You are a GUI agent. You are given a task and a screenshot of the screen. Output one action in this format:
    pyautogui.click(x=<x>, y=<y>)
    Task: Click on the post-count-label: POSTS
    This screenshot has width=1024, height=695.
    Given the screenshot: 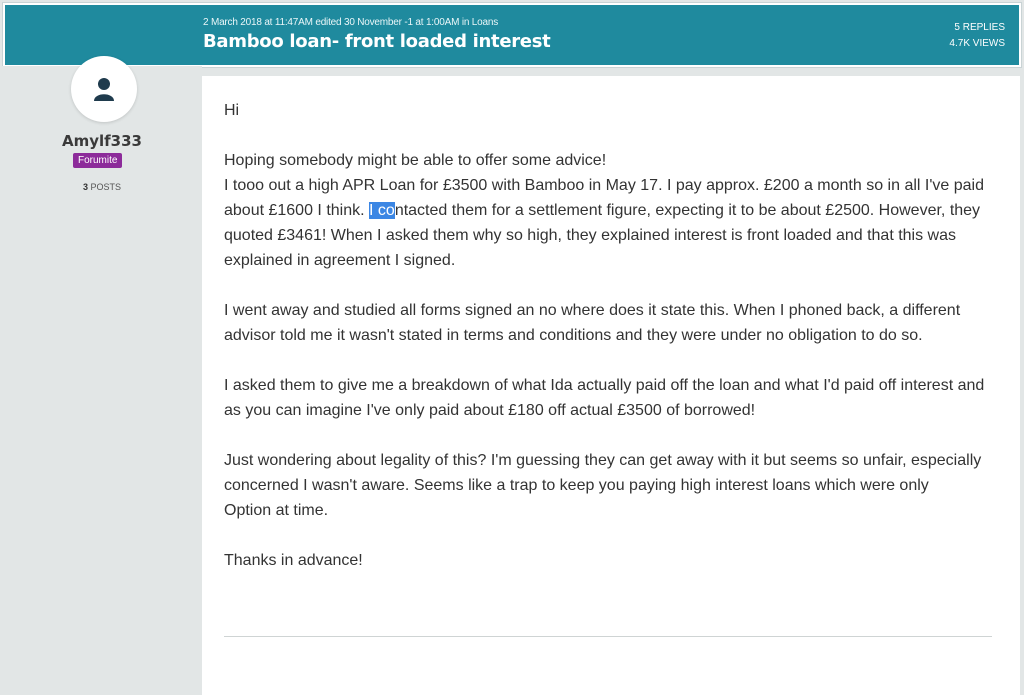 What is the action you would take?
    pyautogui.click(x=106, y=187)
    